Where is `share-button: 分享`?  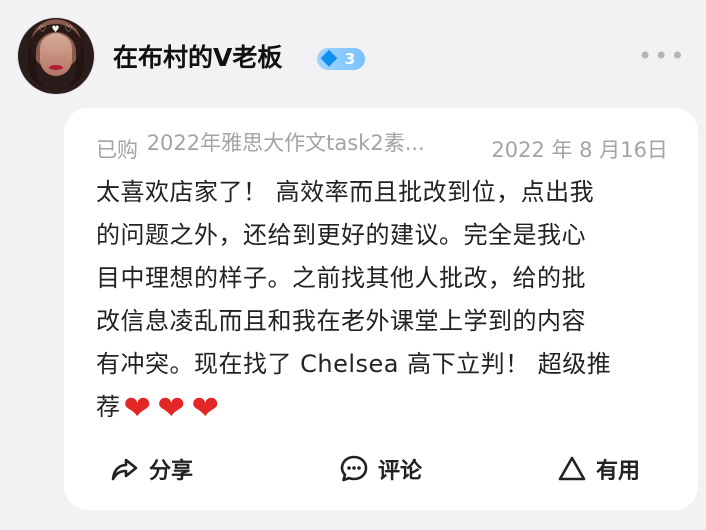 share-button: 分享 is located at coordinates (151, 469).